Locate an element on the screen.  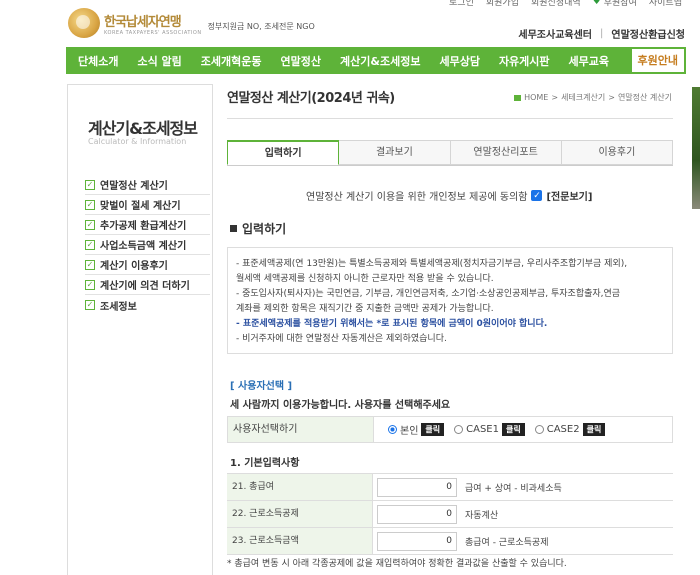
notice-line: 월세액 세액공제를 신청하지 아니한 근로자만 적용 받을 수 있습니다. is located at coordinates (365, 279).